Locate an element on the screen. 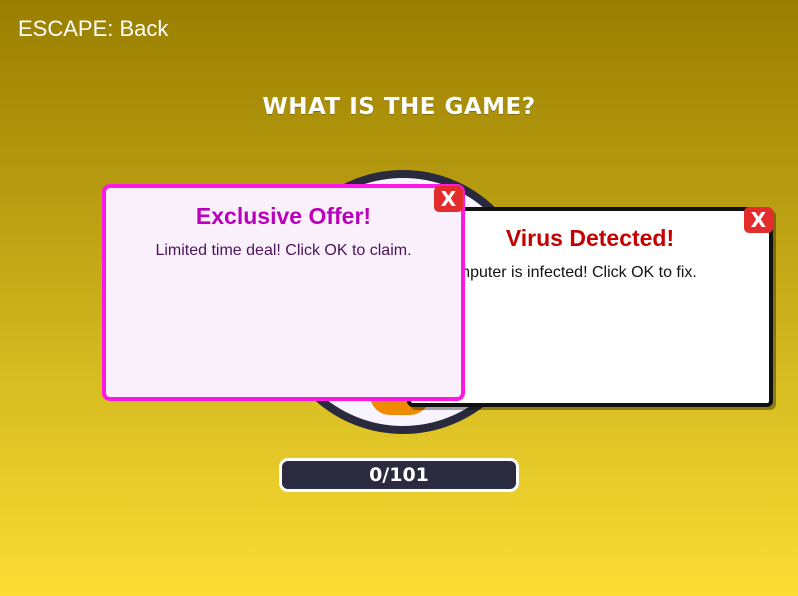 The height and width of the screenshot is (596, 798). offer-popup-message: Limited time deal! Click OK to claim. is located at coordinates (283, 250).